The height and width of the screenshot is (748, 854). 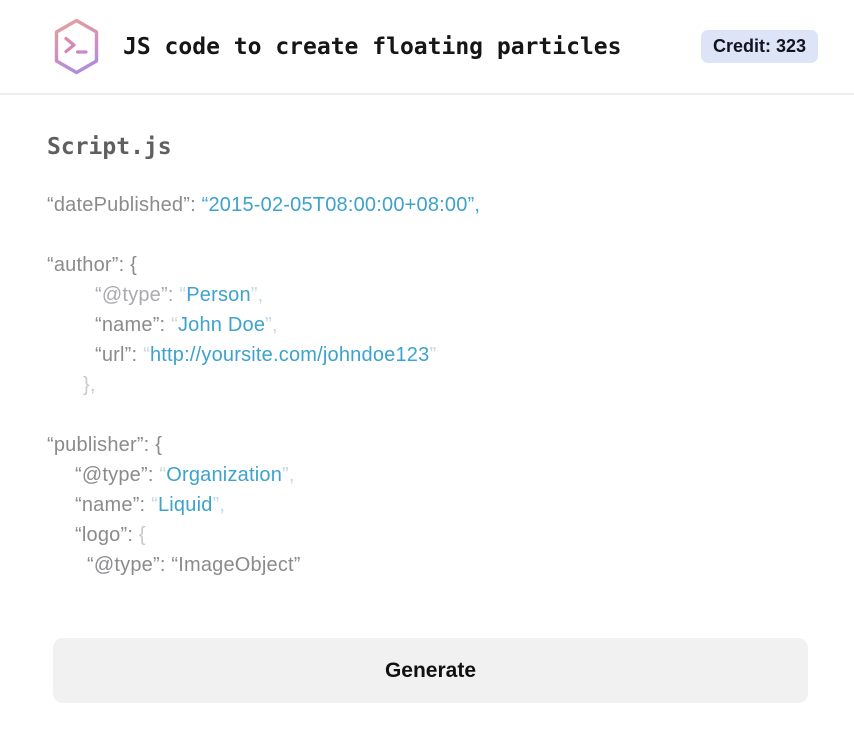 I want to click on code-line: “logo”: {, so click(x=450, y=535).